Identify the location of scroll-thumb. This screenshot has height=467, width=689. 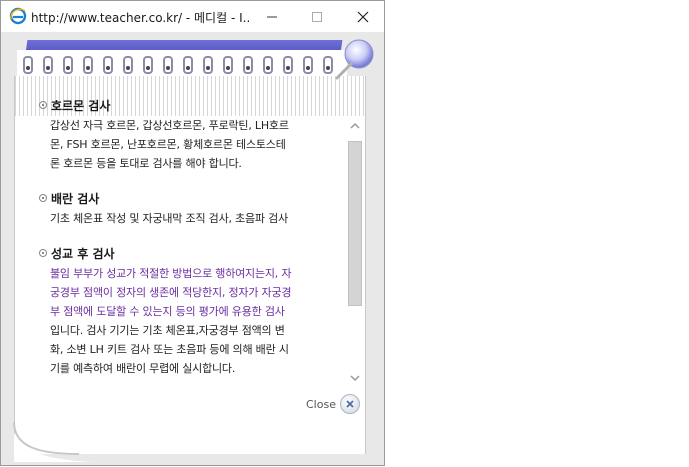
(355, 223).